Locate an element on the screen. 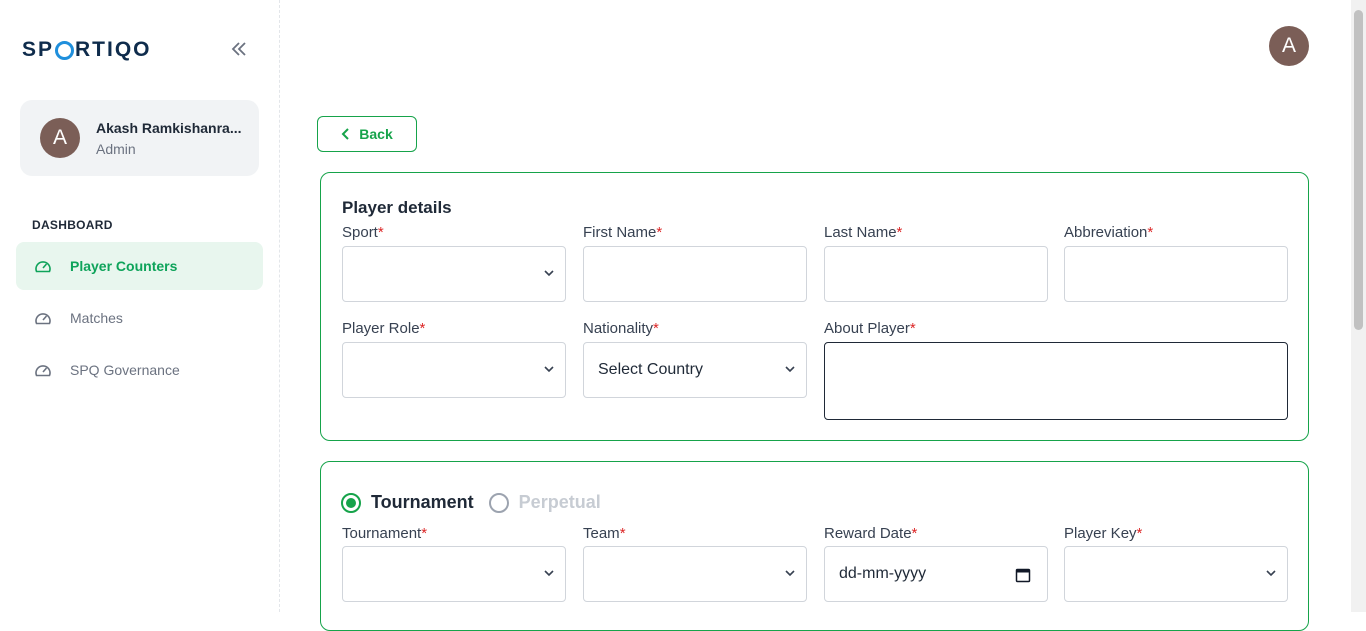 This screenshot has width=1366, height=631. player-role-select is located at coordinates (454, 370).